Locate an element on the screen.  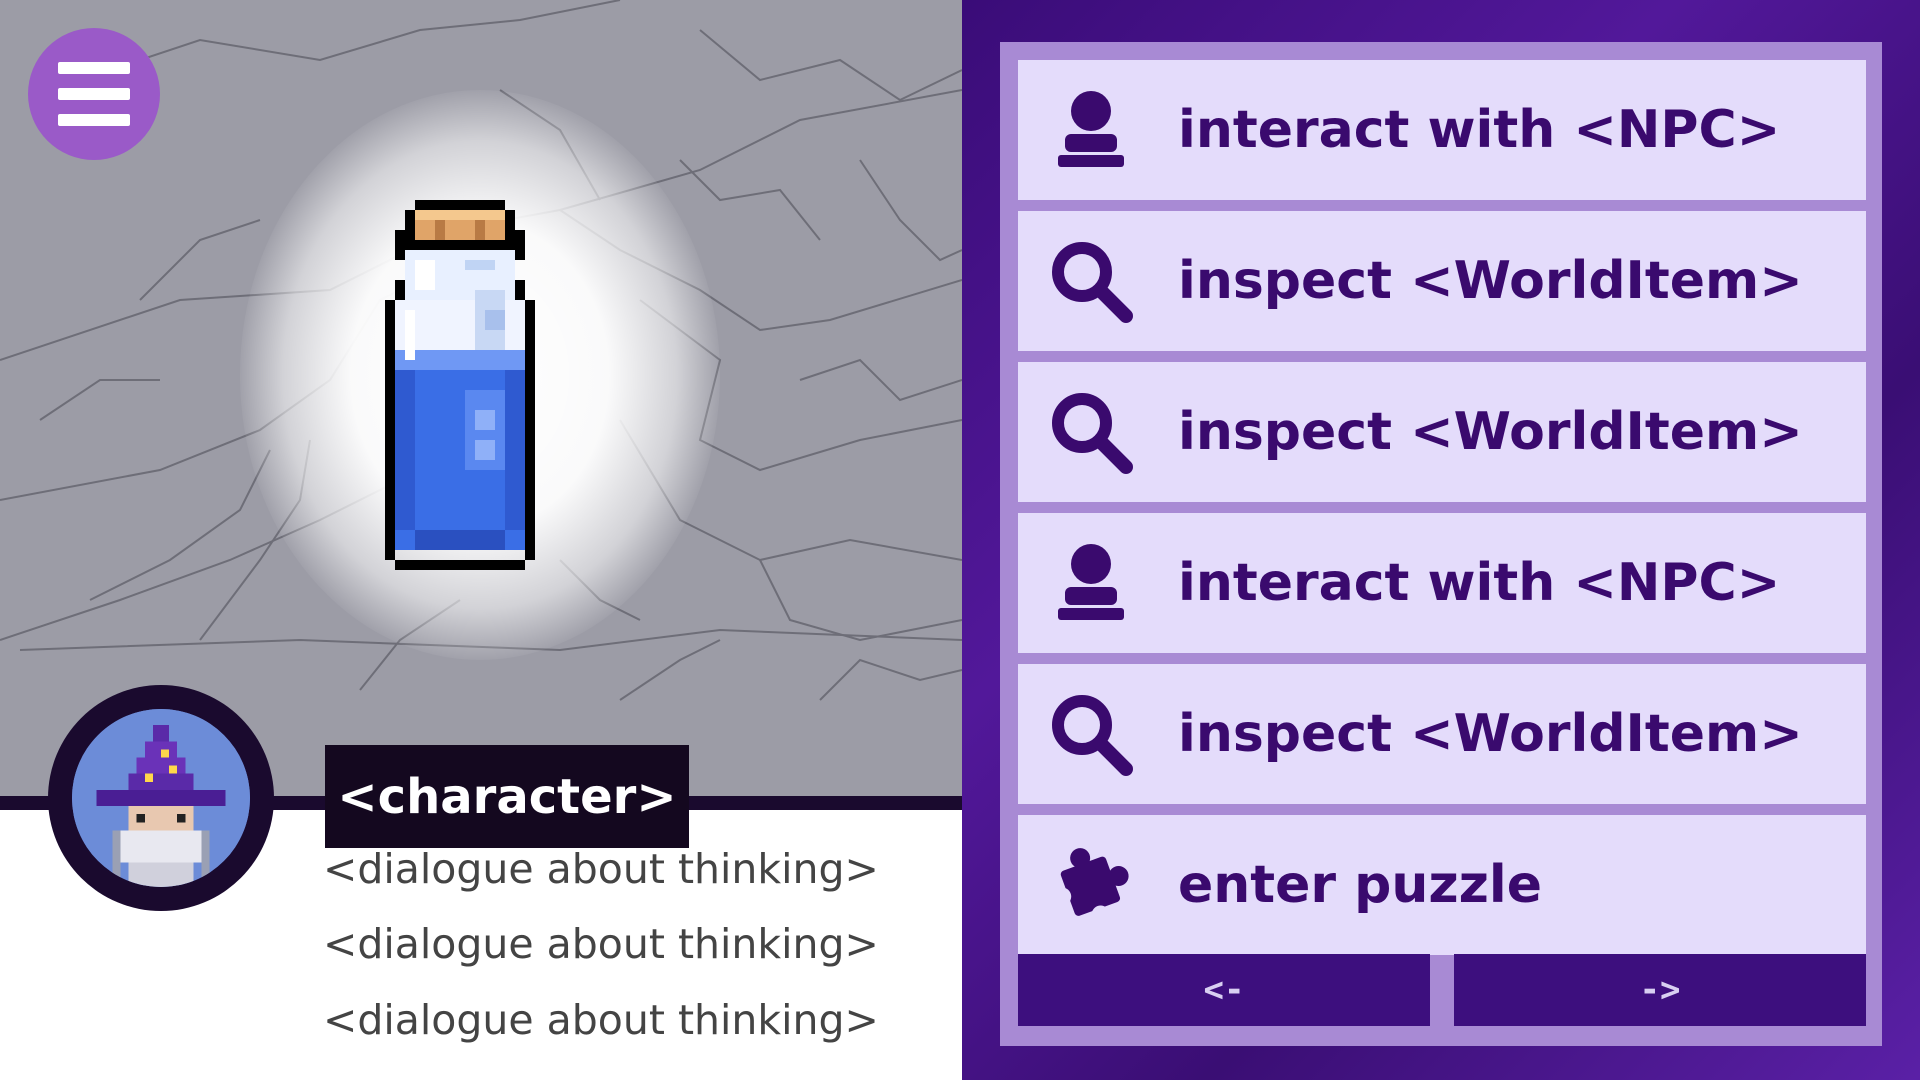
previous-page-label: <- is located at coordinates (1224, 990).